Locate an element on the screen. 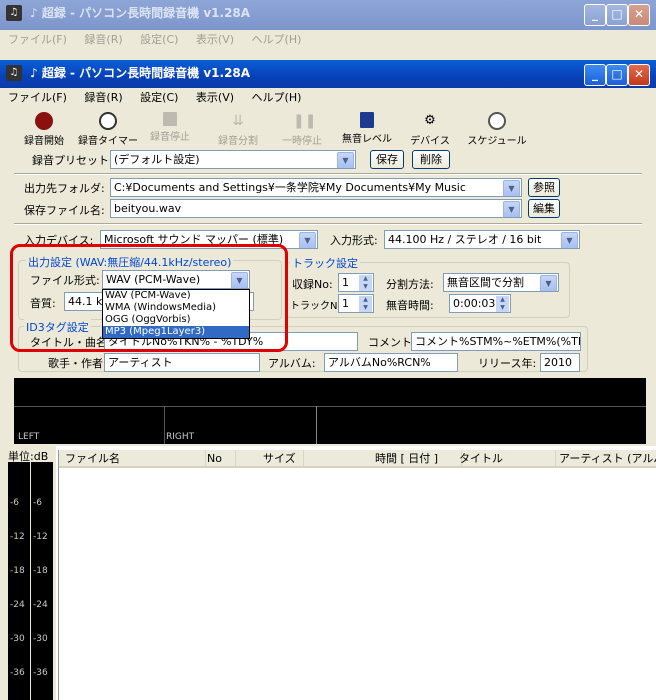  back-window-titlebar: ♫ ♪ 超録 - パソコン長時間録音機 v1.28A _ □ ✕ is located at coordinates (328, 15).